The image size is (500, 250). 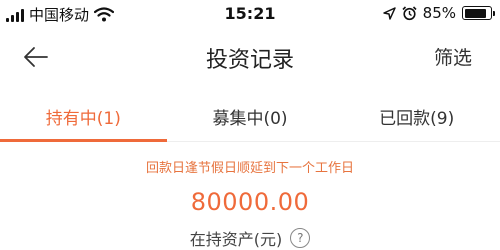 I want to click on status-bar: 中国移动 15:21 85%, so click(x=250, y=16).